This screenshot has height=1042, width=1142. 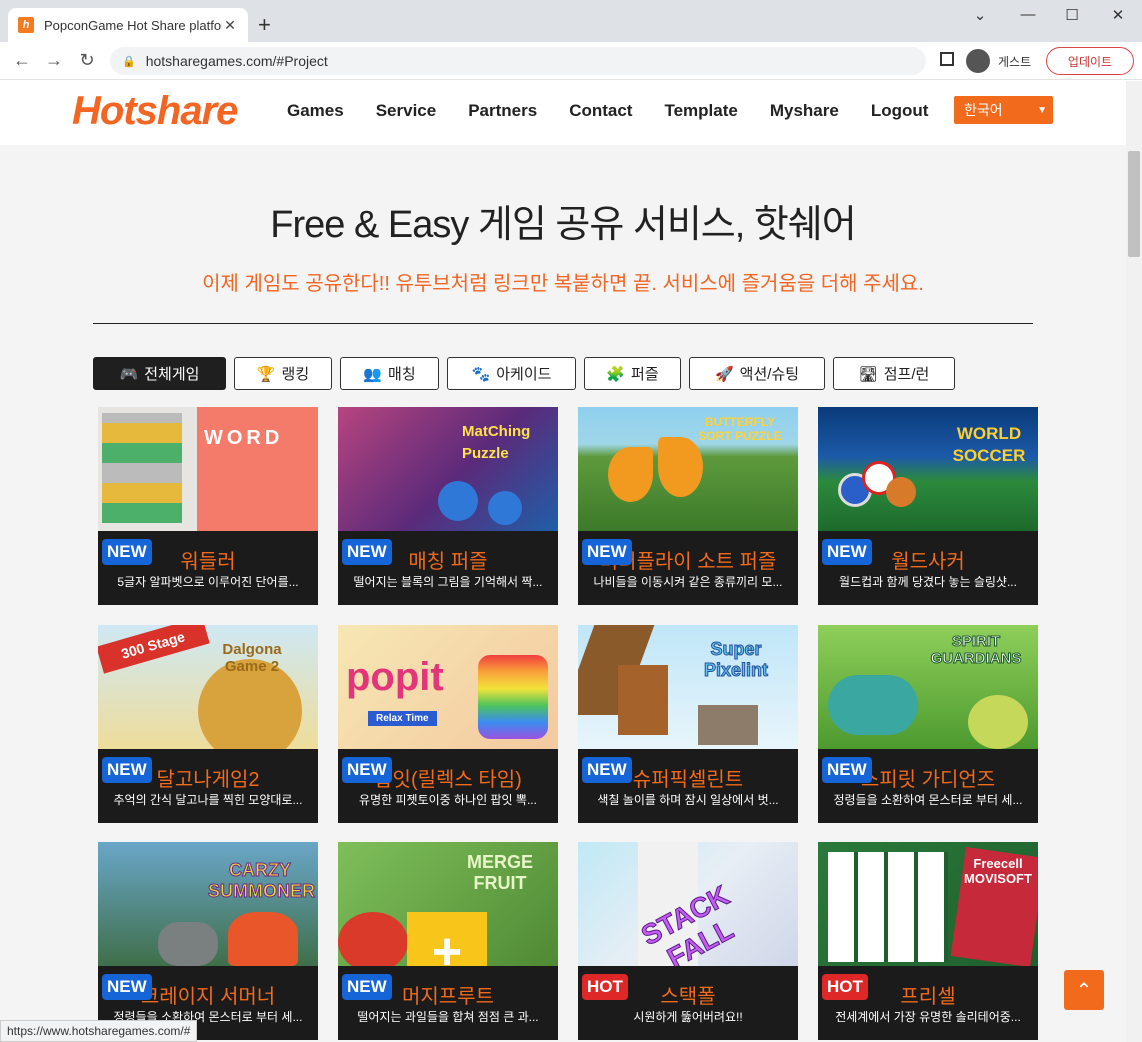 I want to click on filter-puzzle: 🧩 퍼즐, so click(x=632, y=373).